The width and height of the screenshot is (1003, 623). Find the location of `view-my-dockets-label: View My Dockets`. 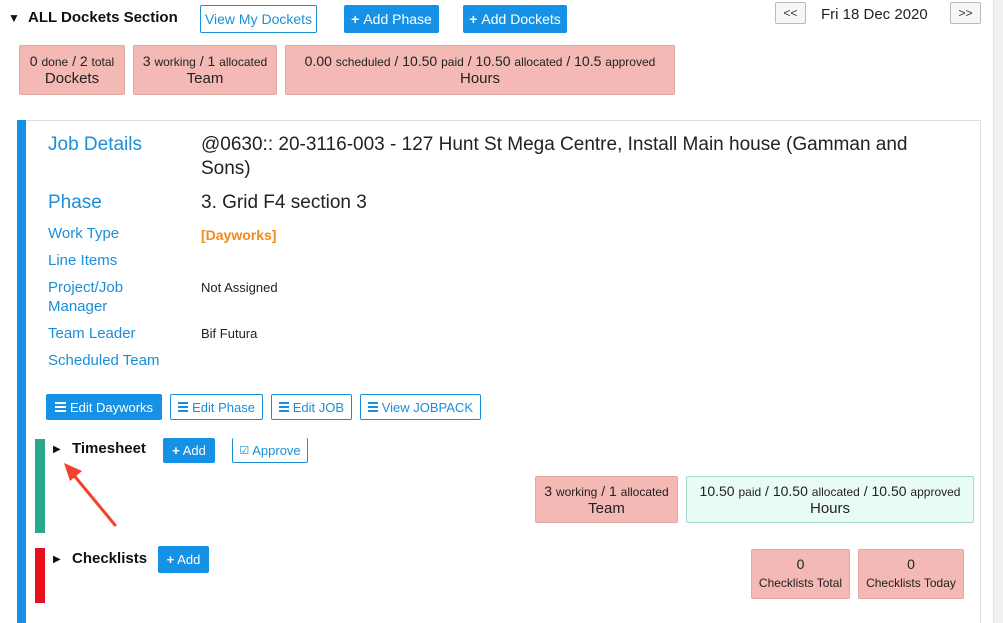

view-my-dockets-label: View My Dockets is located at coordinates (258, 19).